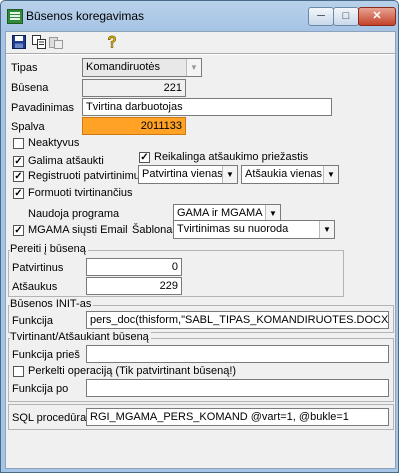 The height and width of the screenshot is (473, 399). What do you see at coordinates (18, 230) in the screenshot?
I see `mgama-email-checkbox: ✓` at bounding box center [18, 230].